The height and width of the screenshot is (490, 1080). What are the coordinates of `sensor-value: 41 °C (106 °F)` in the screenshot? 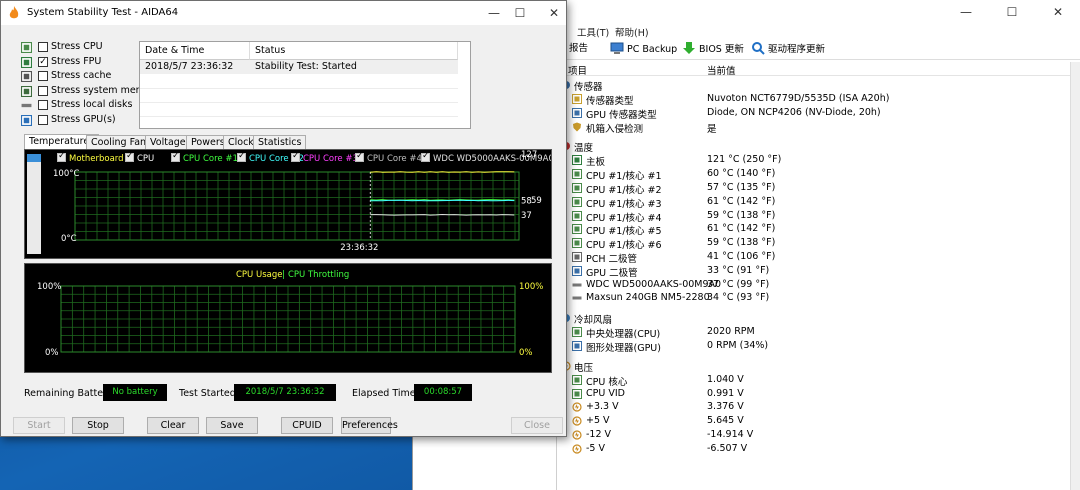 It's located at (741, 256).